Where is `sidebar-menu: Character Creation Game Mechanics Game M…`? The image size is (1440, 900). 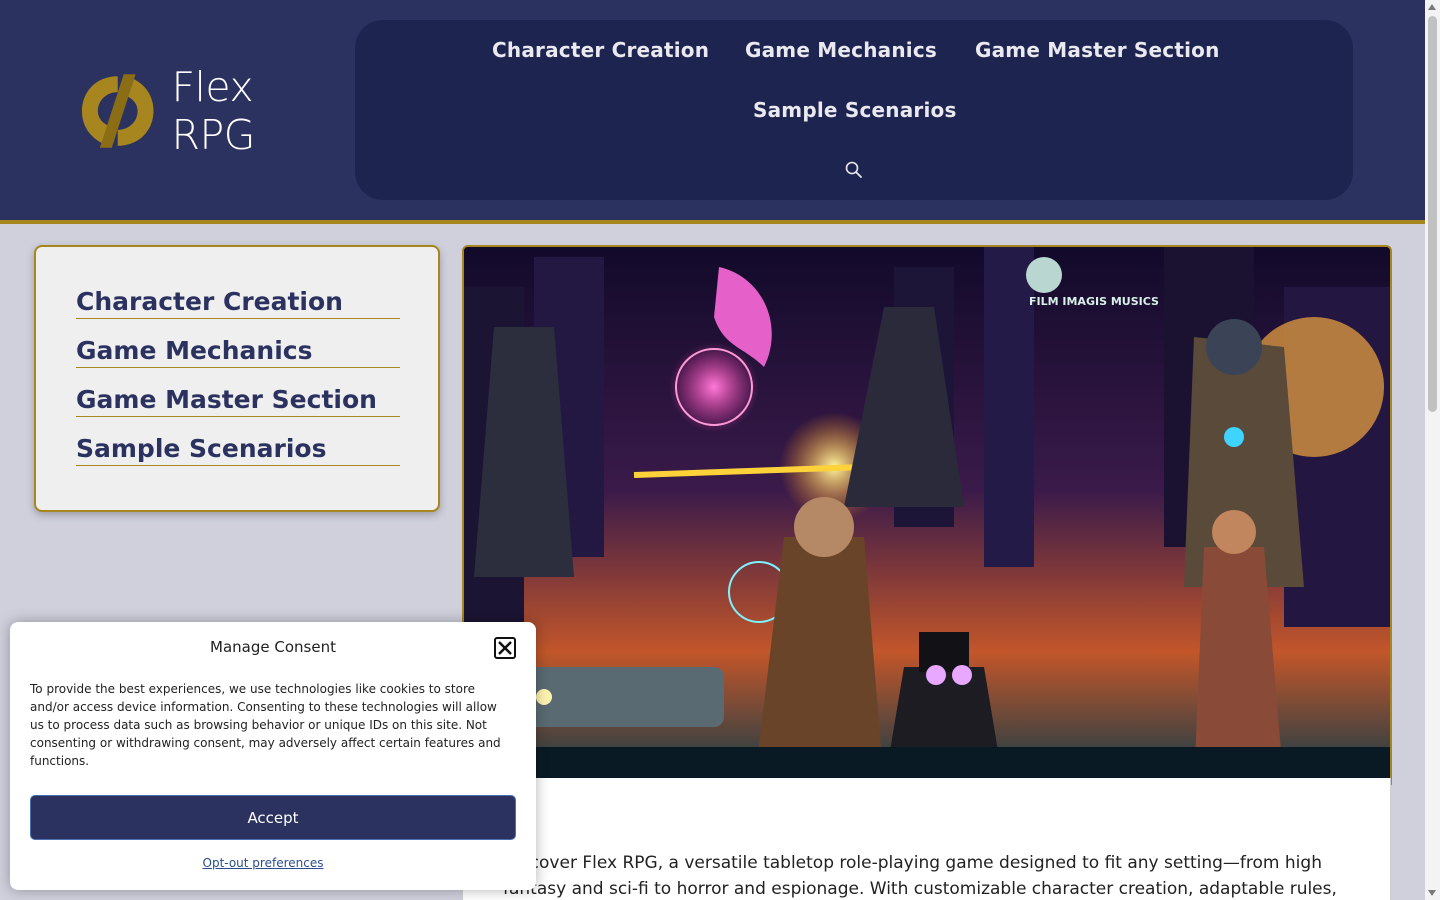
sidebar-menu: Character Creation Game Mechanics Game M… is located at coordinates (237, 378).